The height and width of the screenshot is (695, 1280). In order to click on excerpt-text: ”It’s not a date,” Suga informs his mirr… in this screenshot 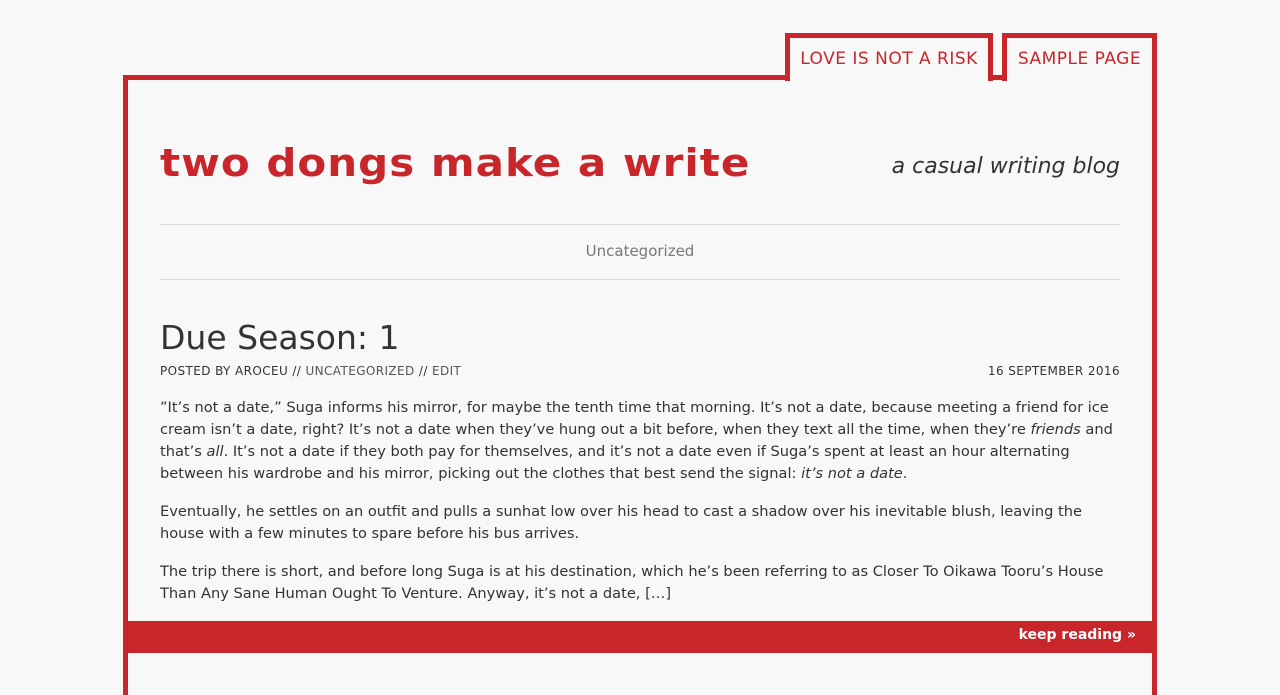, I will do `click(634, 418)`.